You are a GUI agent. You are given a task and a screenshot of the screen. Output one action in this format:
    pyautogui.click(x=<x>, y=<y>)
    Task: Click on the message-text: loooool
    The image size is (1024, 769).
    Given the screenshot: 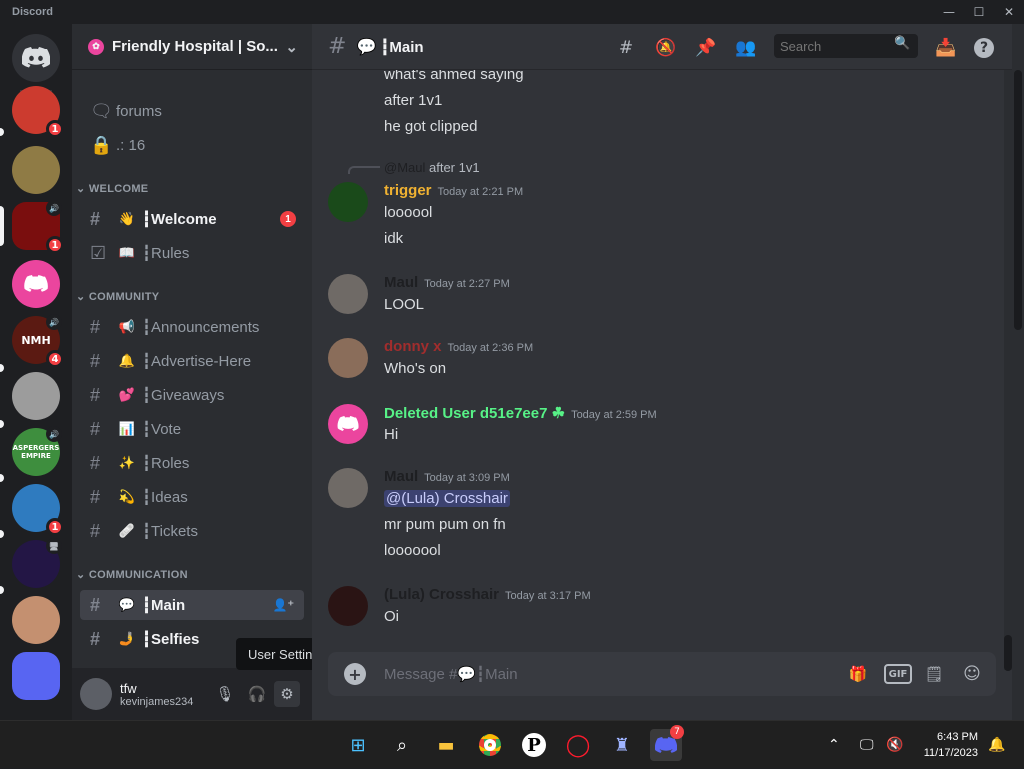 What is the action you would take?
    pyautogui.click(x=408, y=212)
    